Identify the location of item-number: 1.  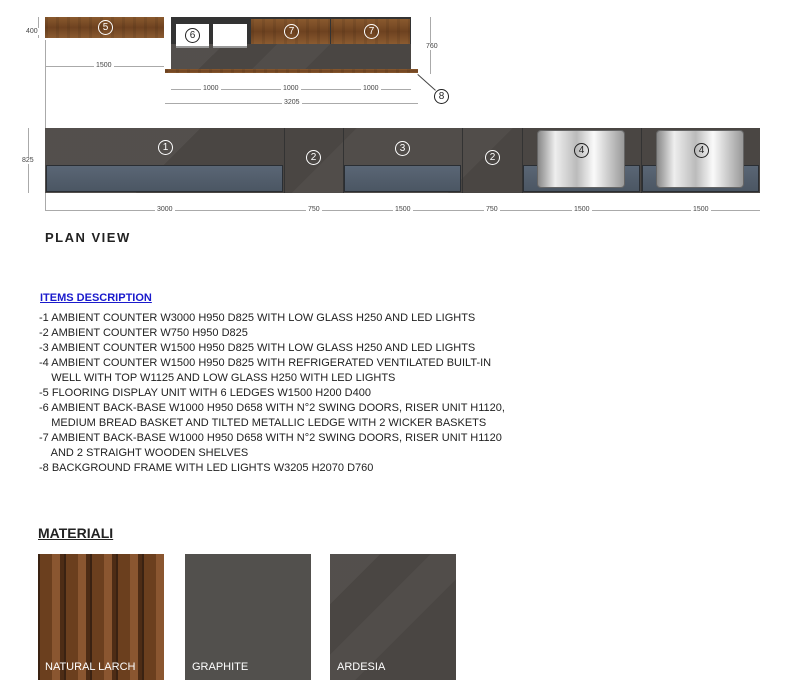
(165, 147).